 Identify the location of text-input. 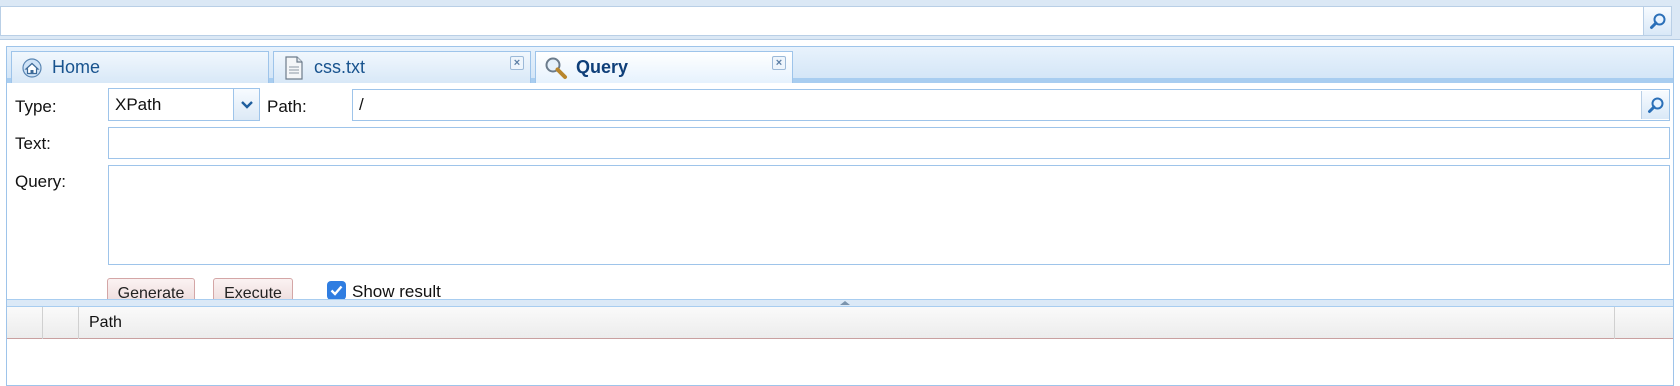
(889, 143).